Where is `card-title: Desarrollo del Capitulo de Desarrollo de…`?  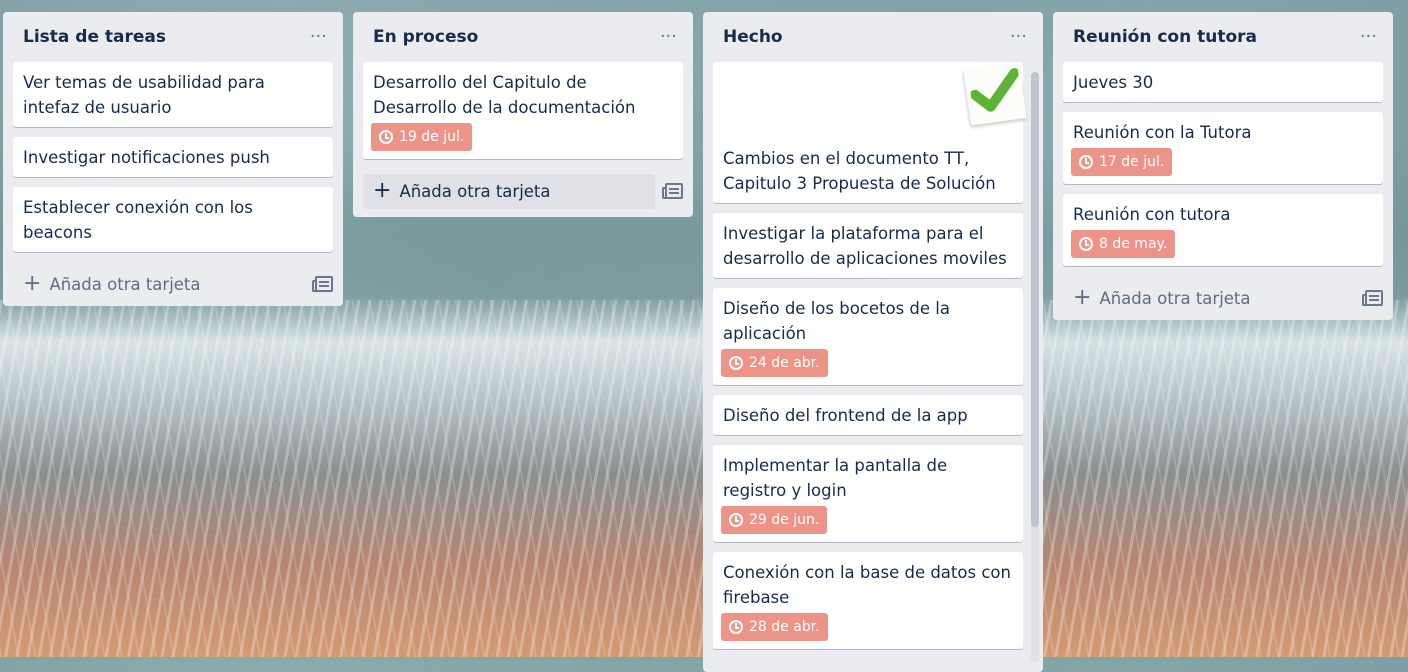
card-title: Desarrollo del Capitulo de Desarrollo de… is located at coordinates (504, 95).